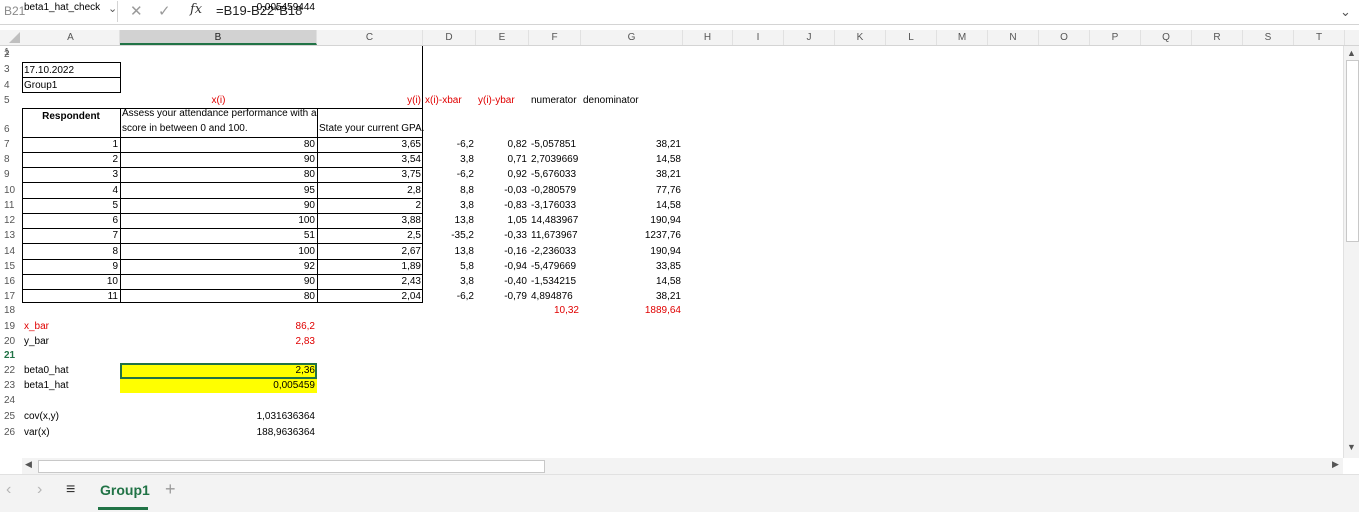 The image size is (1359, 512). What do you see at coordinates (218, 7) in the screenshot?
I see `beta1-check-value: 0,005459444` at bounding box center [218, 7].